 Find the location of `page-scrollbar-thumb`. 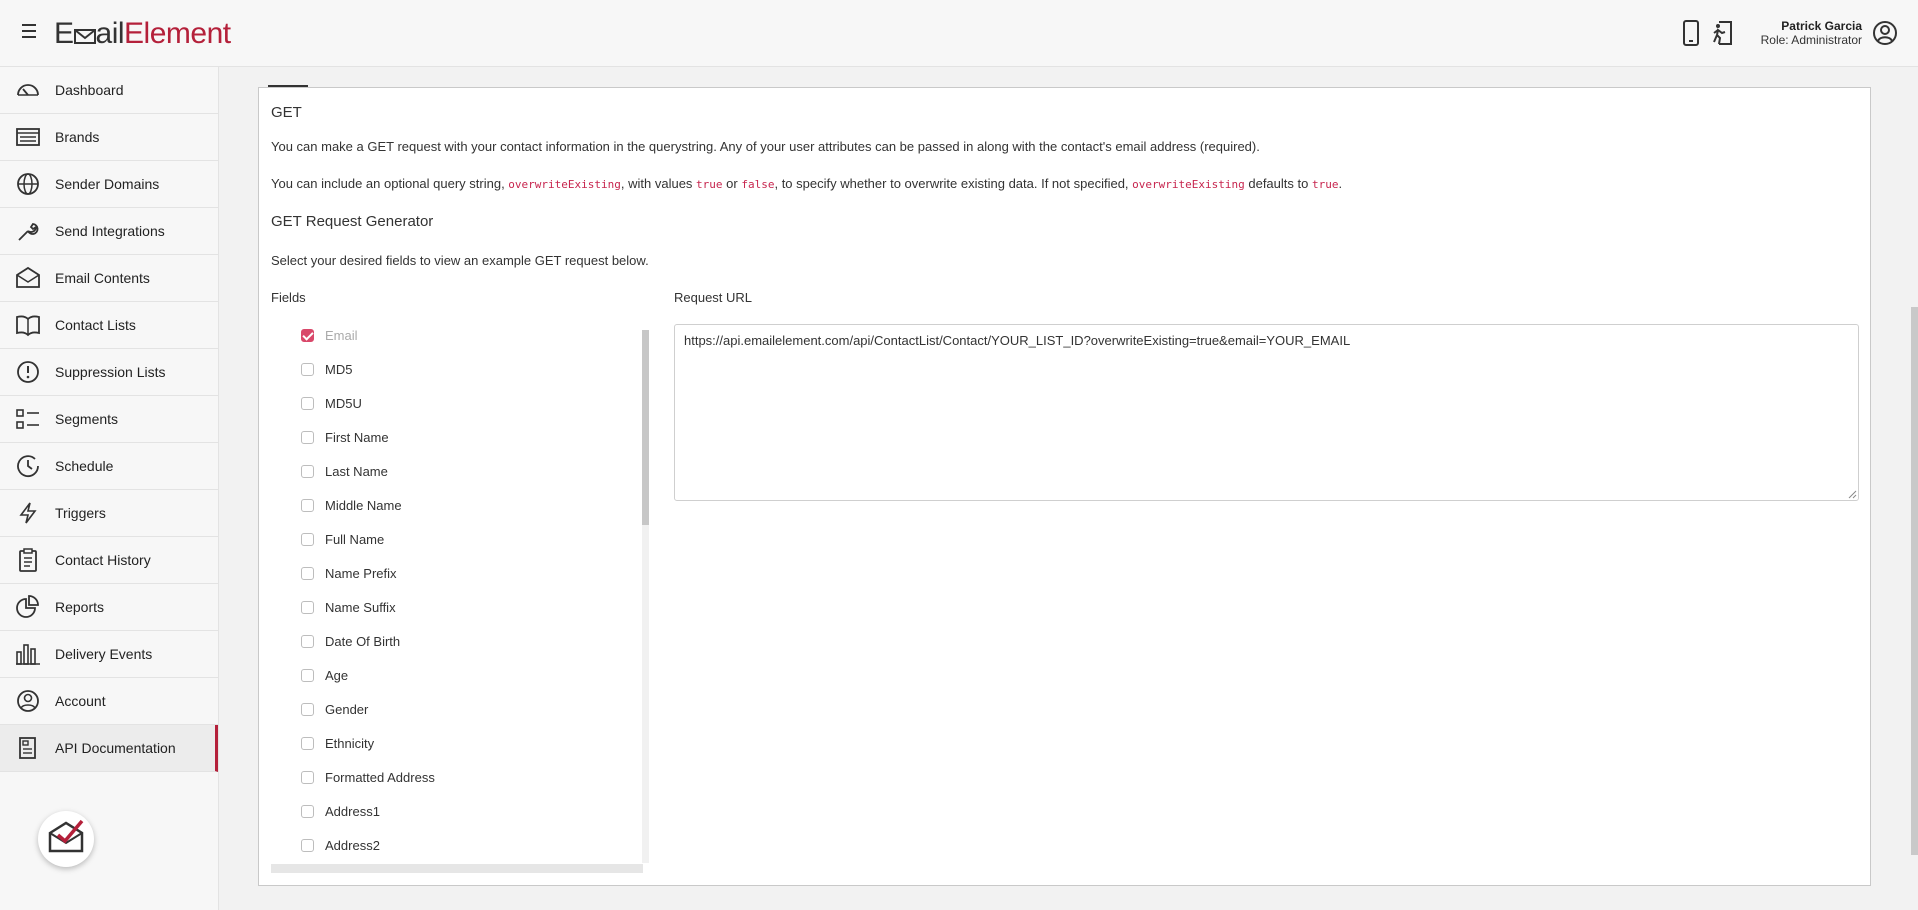

page-scrollbar-thumb is located at coordinates (1914, 581).